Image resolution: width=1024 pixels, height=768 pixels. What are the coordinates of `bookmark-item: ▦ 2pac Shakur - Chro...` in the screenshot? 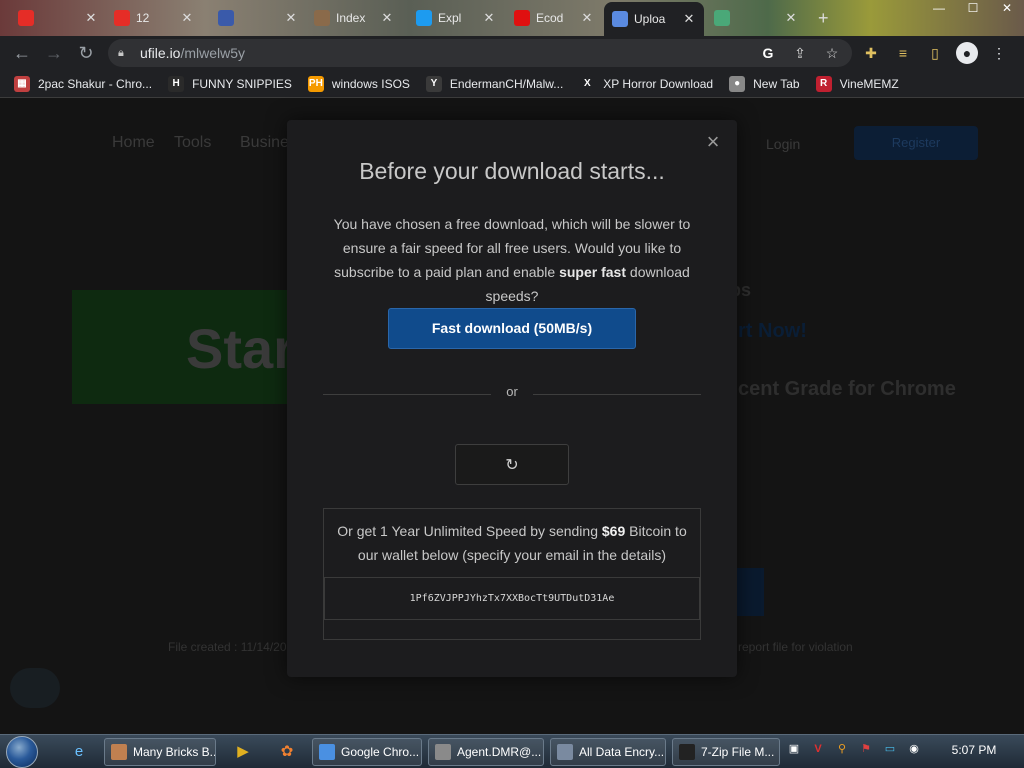 It's located at (83, 83).